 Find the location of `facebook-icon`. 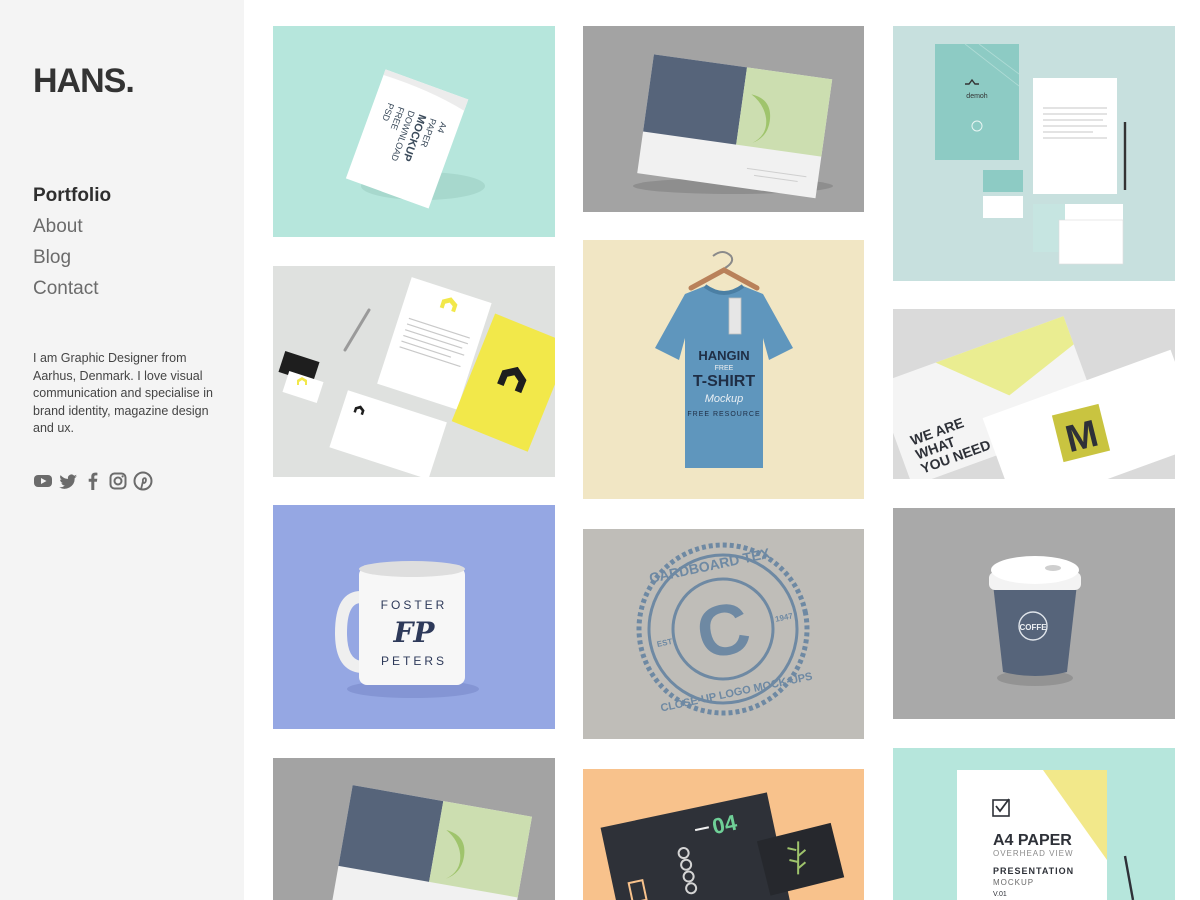

facebook-icon is located at coordinates (93, 481).